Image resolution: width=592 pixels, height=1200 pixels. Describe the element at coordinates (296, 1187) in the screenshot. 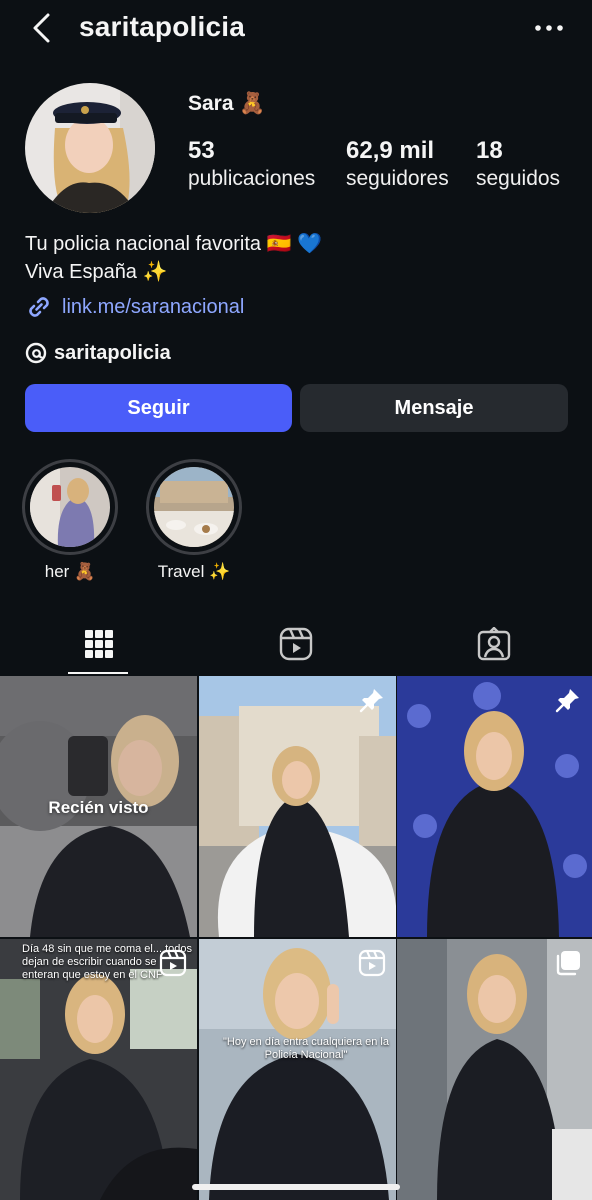

I see `home-indicator` at that location.